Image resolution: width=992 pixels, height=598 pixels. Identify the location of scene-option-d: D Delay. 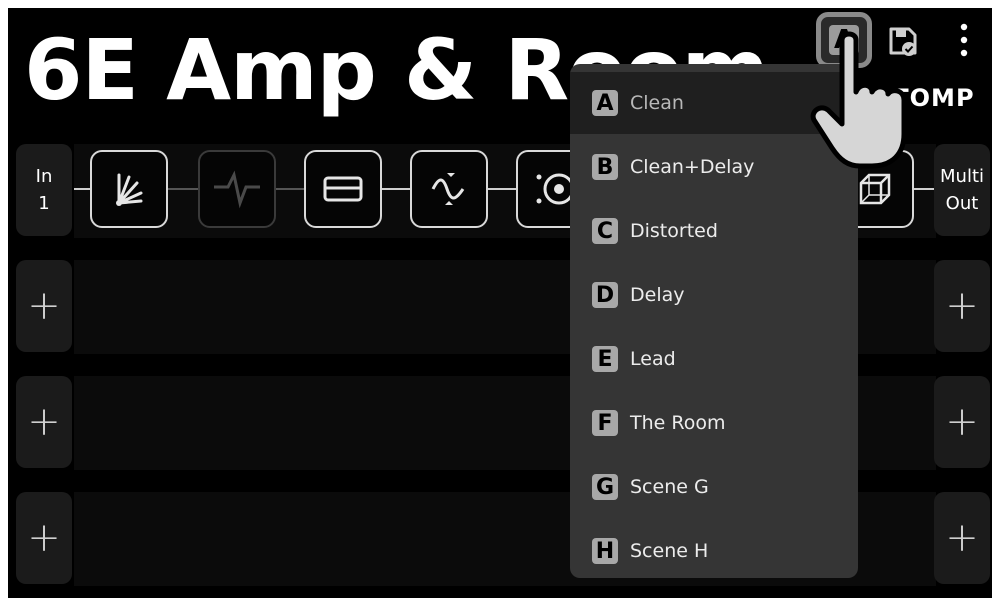
(714, 295).